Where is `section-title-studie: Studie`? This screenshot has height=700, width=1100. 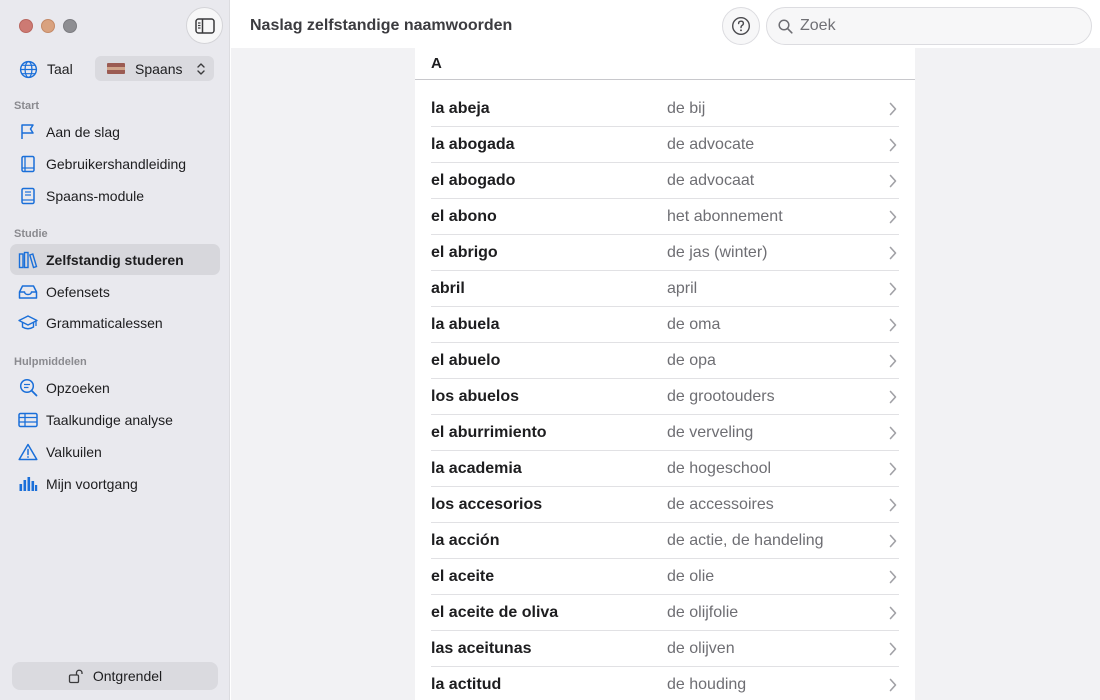 section-title-studie: Studie is located at coordinates (31, 234).